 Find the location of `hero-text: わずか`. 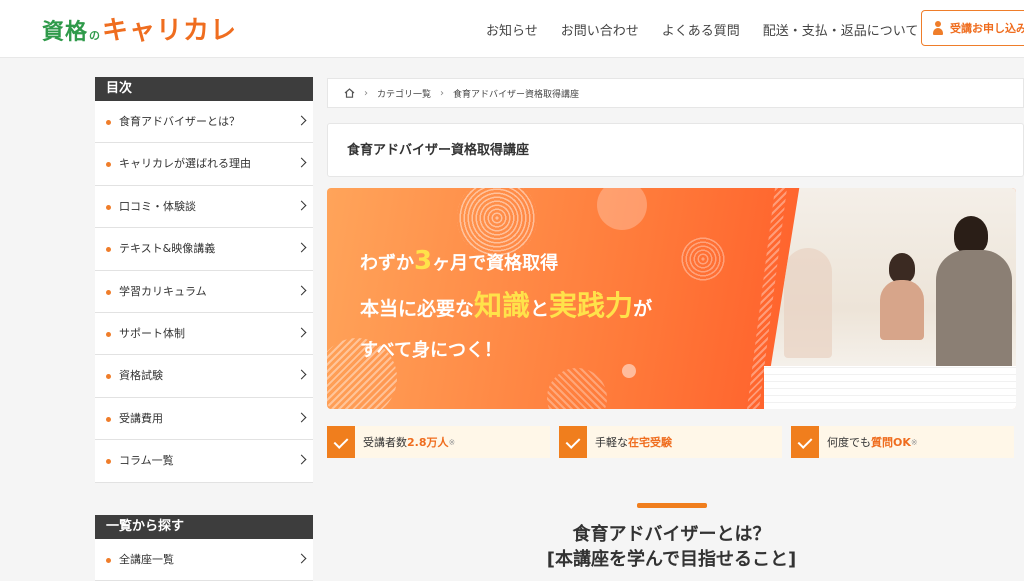

hero-text: わずか is located at coordinates (387, 263).